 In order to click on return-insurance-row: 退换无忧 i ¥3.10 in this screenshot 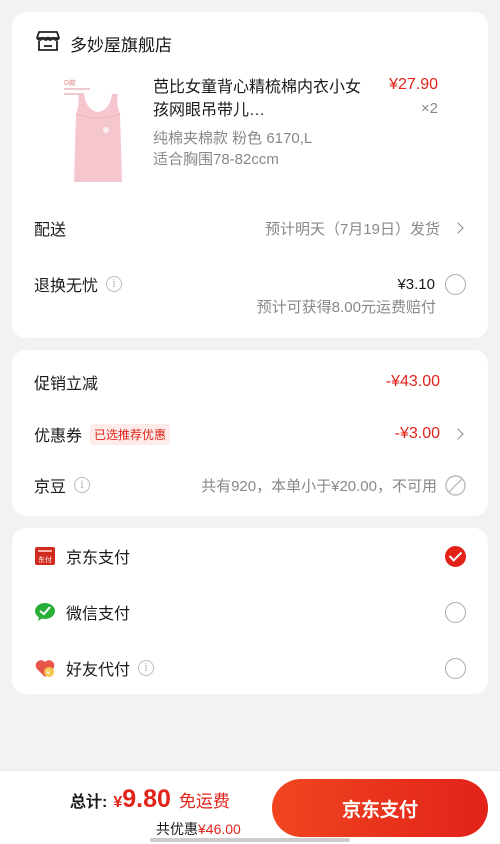, I will do `click(250, 284)`.